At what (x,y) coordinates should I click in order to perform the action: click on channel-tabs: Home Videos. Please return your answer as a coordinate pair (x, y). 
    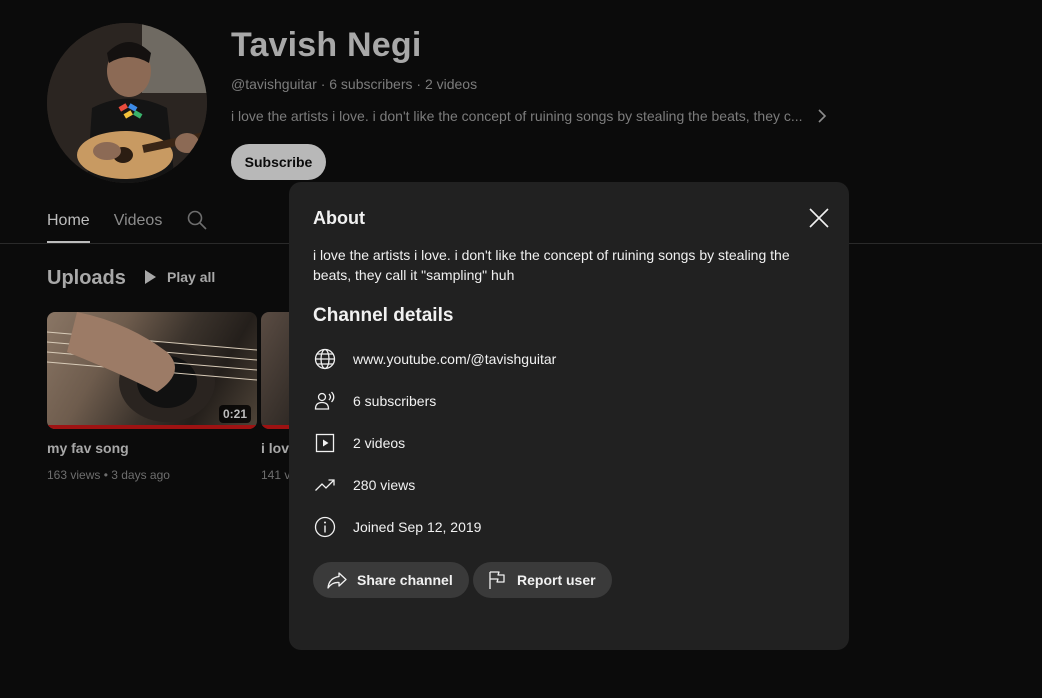
    Looking at the image, I should click on (127, 221).